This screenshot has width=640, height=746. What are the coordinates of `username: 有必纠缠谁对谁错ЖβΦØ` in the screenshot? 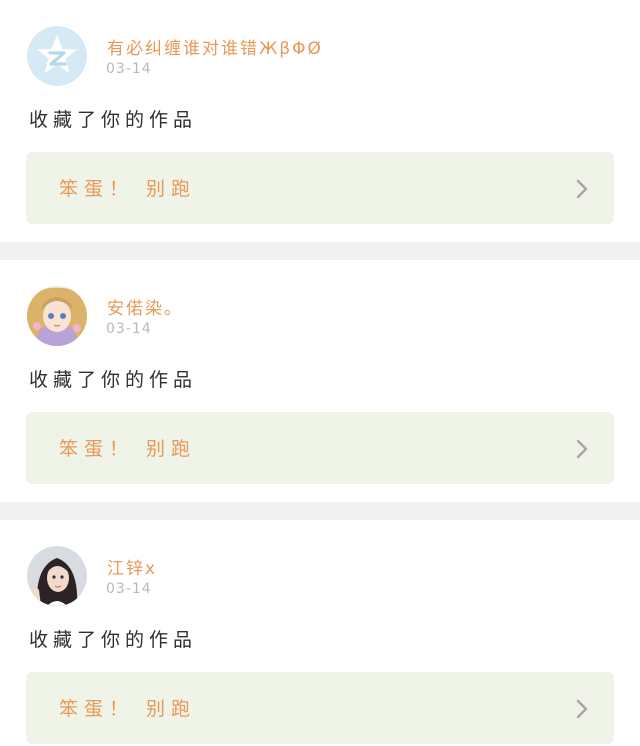 It's located at (215, 46).